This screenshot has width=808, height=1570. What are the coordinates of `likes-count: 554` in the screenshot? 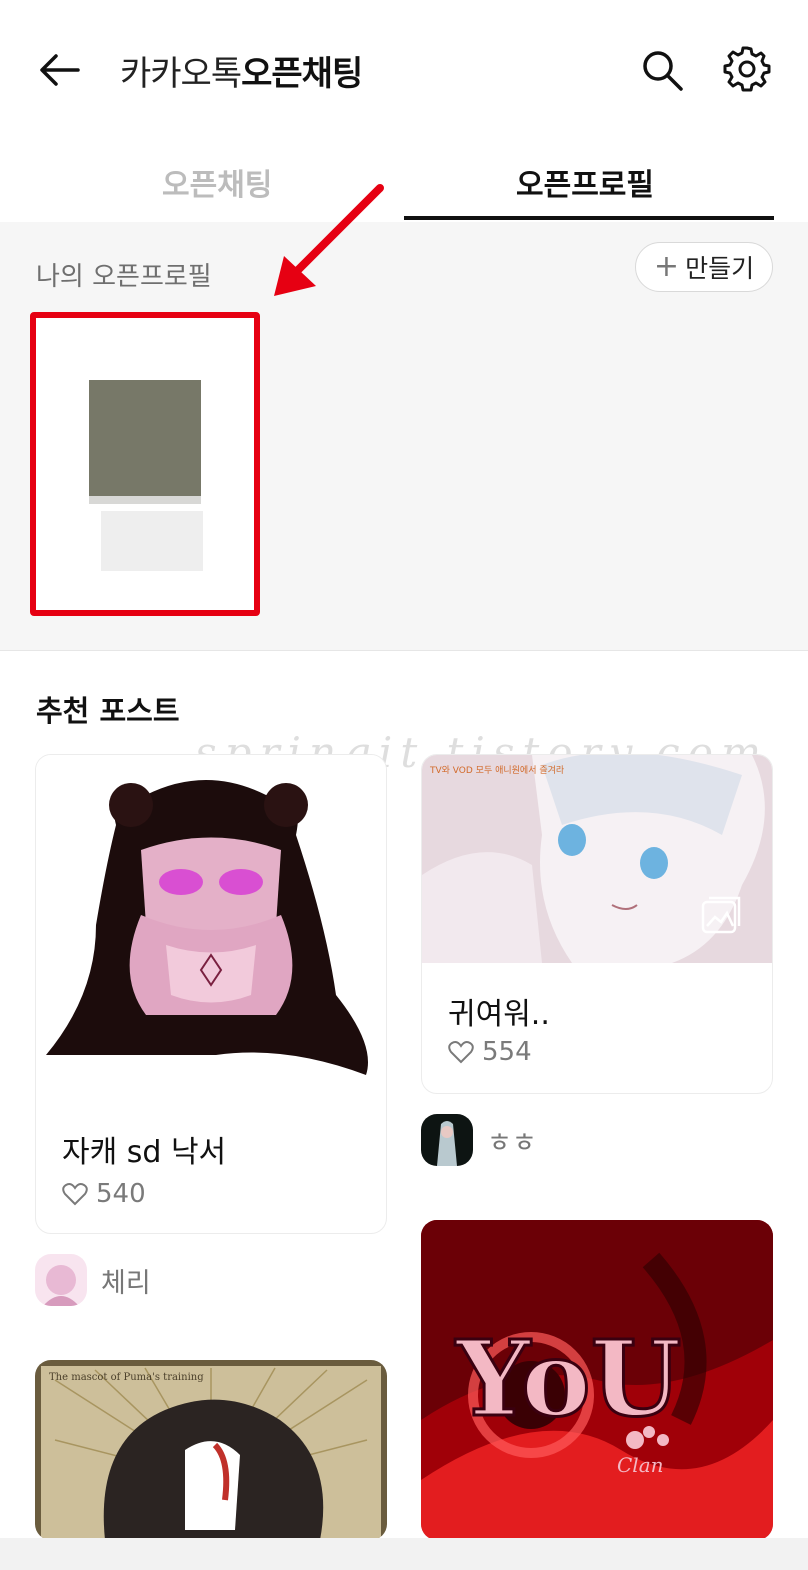 It's located at (507, 1052).